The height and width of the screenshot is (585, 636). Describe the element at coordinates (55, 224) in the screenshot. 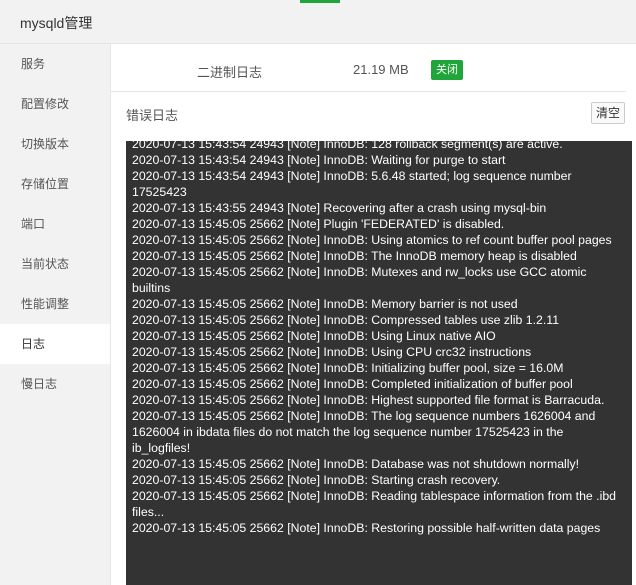

I see `sidebar-item-port: 端口` at that location.